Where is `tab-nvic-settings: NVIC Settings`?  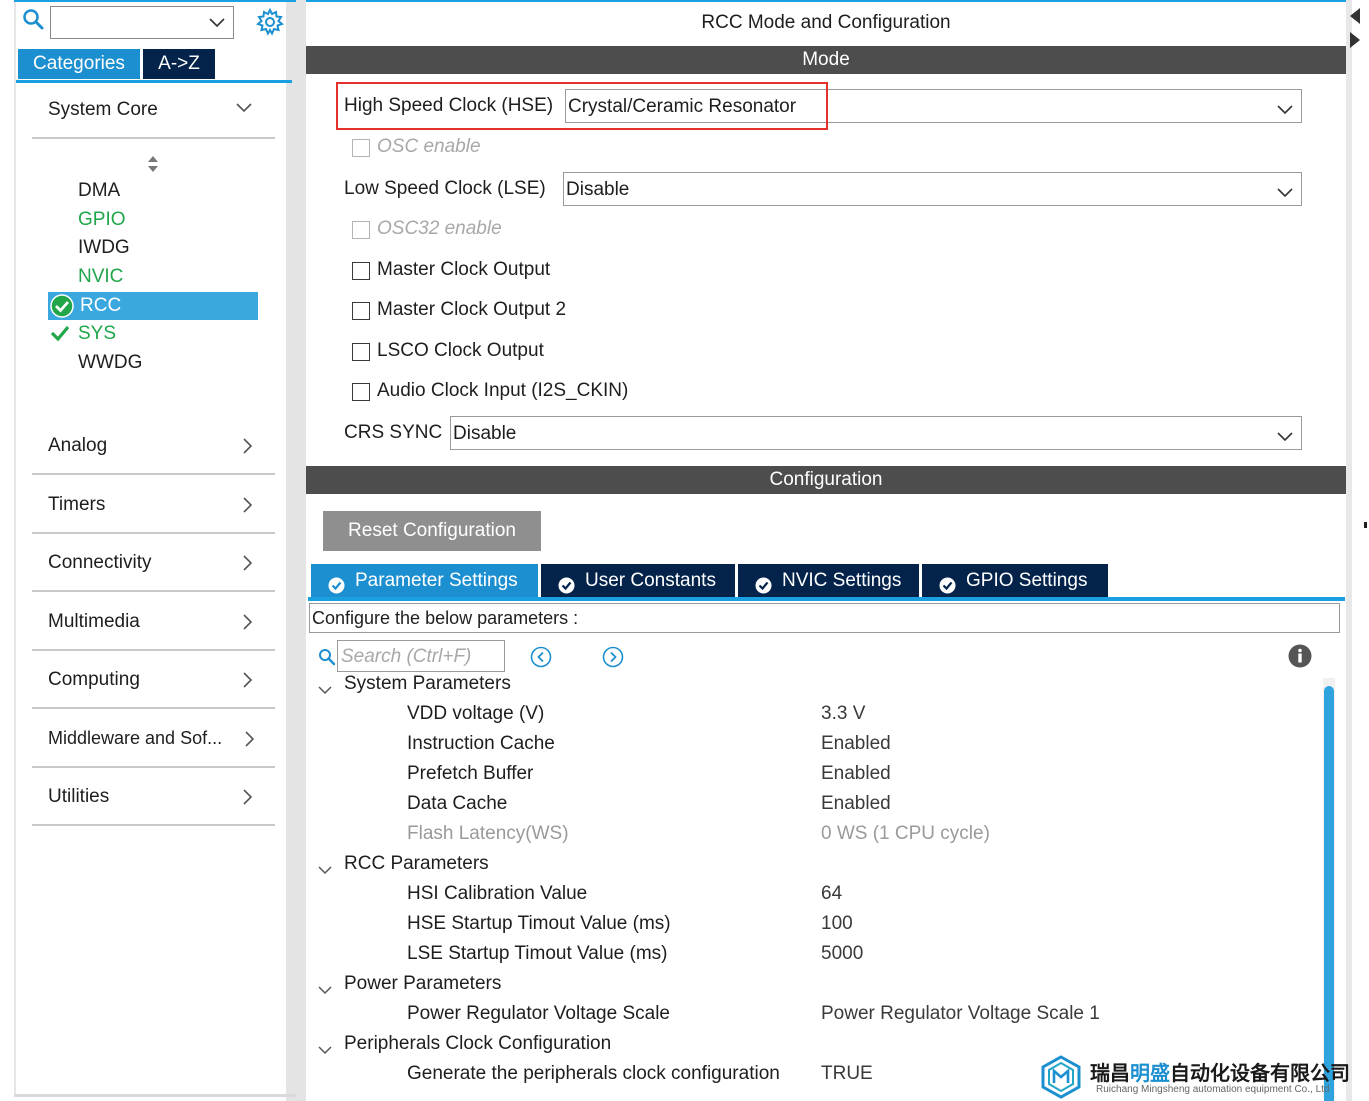 tab-nvic-settings: NVIC Settings is located at coordinates (828, 580).